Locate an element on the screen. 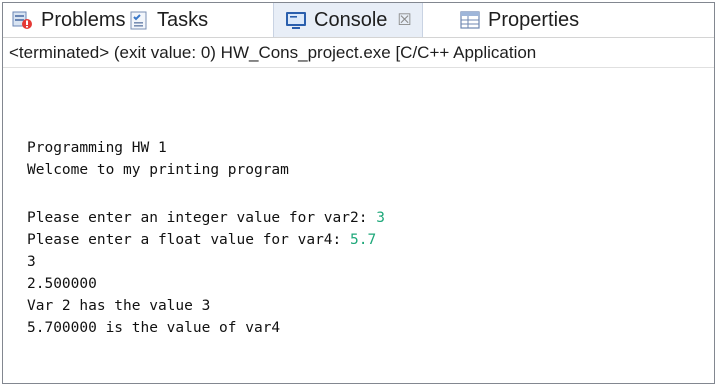  tab-label: Problems is located at coordinates (83, 19).